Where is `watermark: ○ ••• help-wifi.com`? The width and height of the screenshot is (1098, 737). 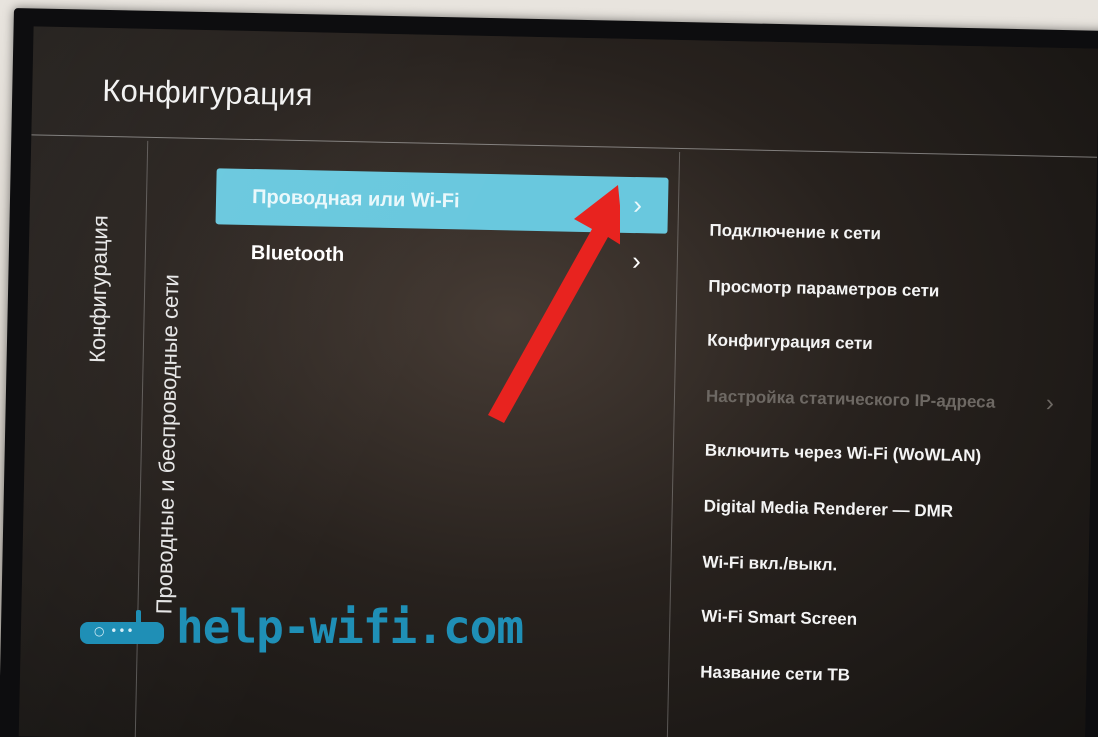
watermark: ○ ••• help-wifi.com is located at coordinates (302, 627).